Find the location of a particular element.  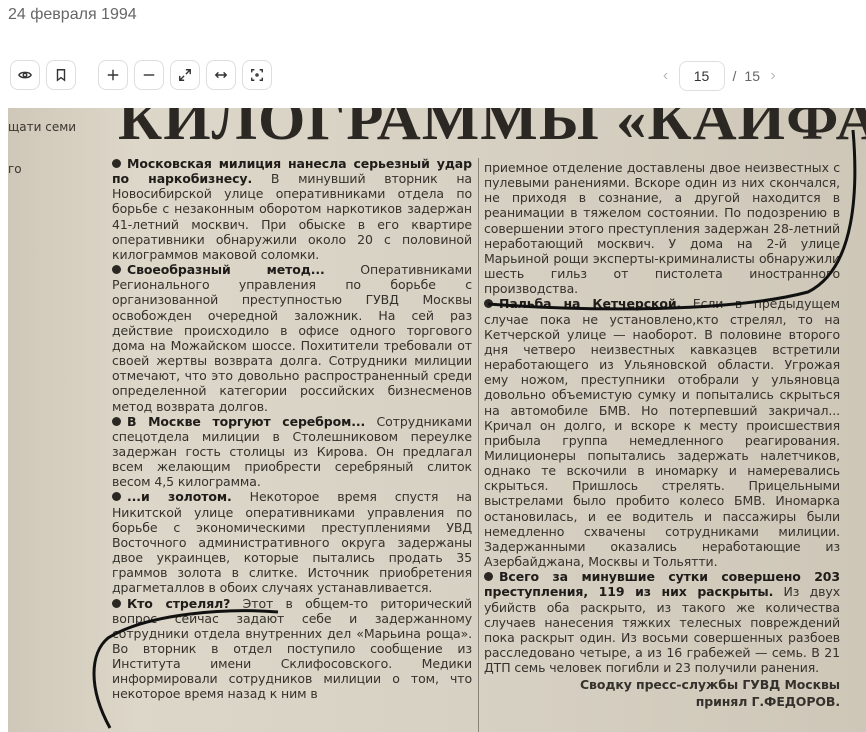

fit-width-icon is located at coordinates (221, 75).